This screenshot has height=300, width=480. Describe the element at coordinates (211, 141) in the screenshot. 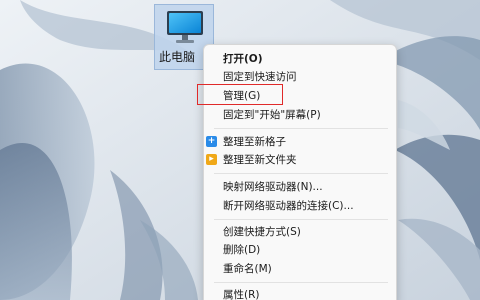

I see `blue-plus-icon: +` at that location.